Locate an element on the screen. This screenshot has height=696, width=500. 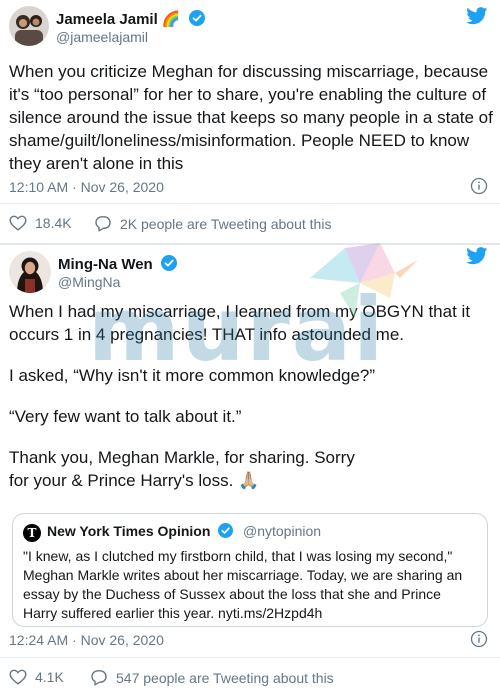
tweeting-about-text: 547 people are Tweeting about this is located at coordinates (225, 677).